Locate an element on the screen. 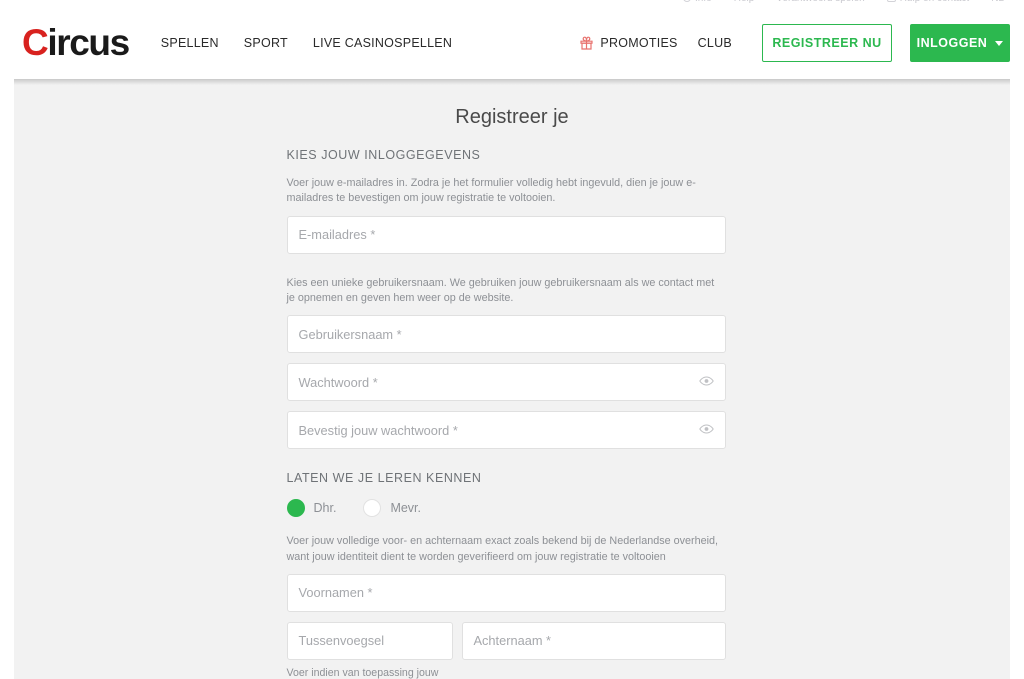 Image resolution: width=1024 pixels, height=679 pixels. login-button: INLOGGEN is located at coordinates (960, 43).